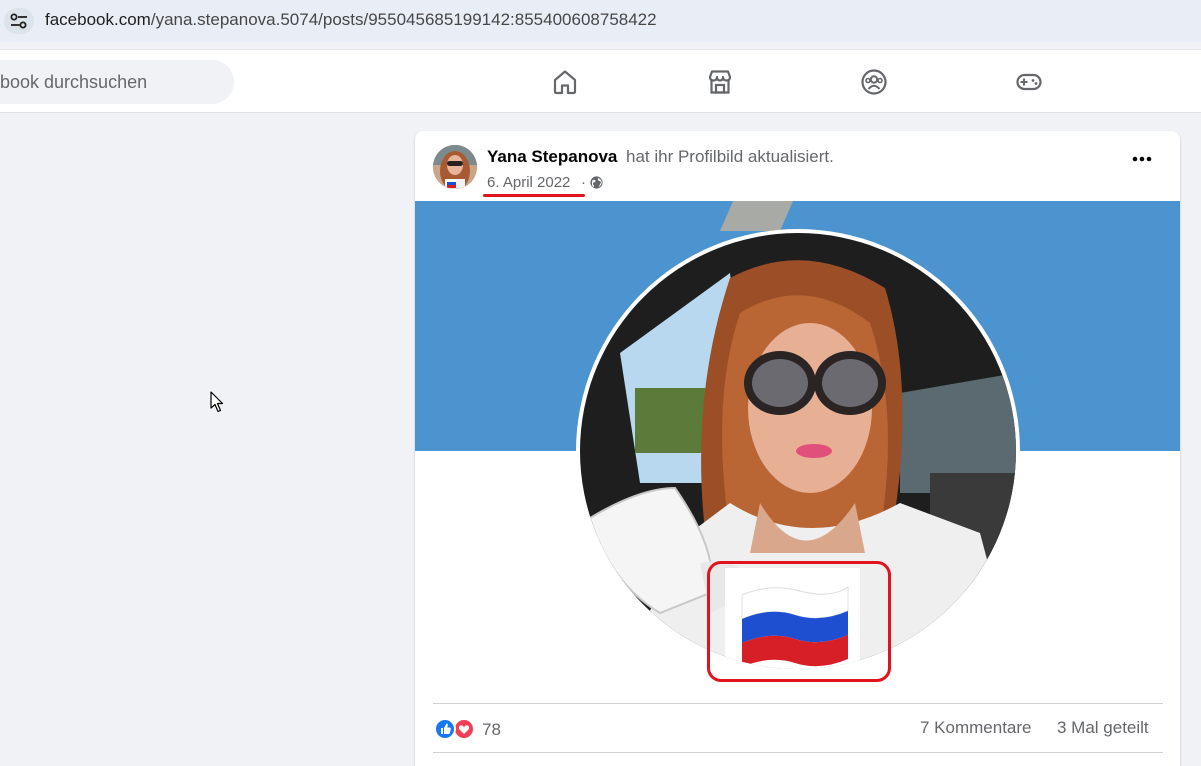 The image size is (1201, 766). I want to click on avatar-photo, so click(455, 167).